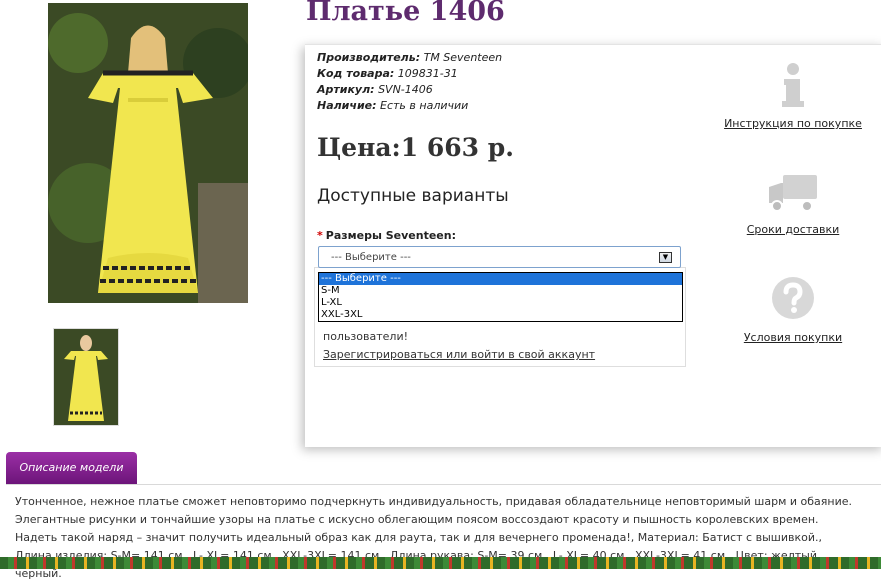 This screenshot has width=881, height=583. Describe the element at coordinates (793, 229) in the screenshot. I see `delivery-terms-link: Сроки доставки` at that location.